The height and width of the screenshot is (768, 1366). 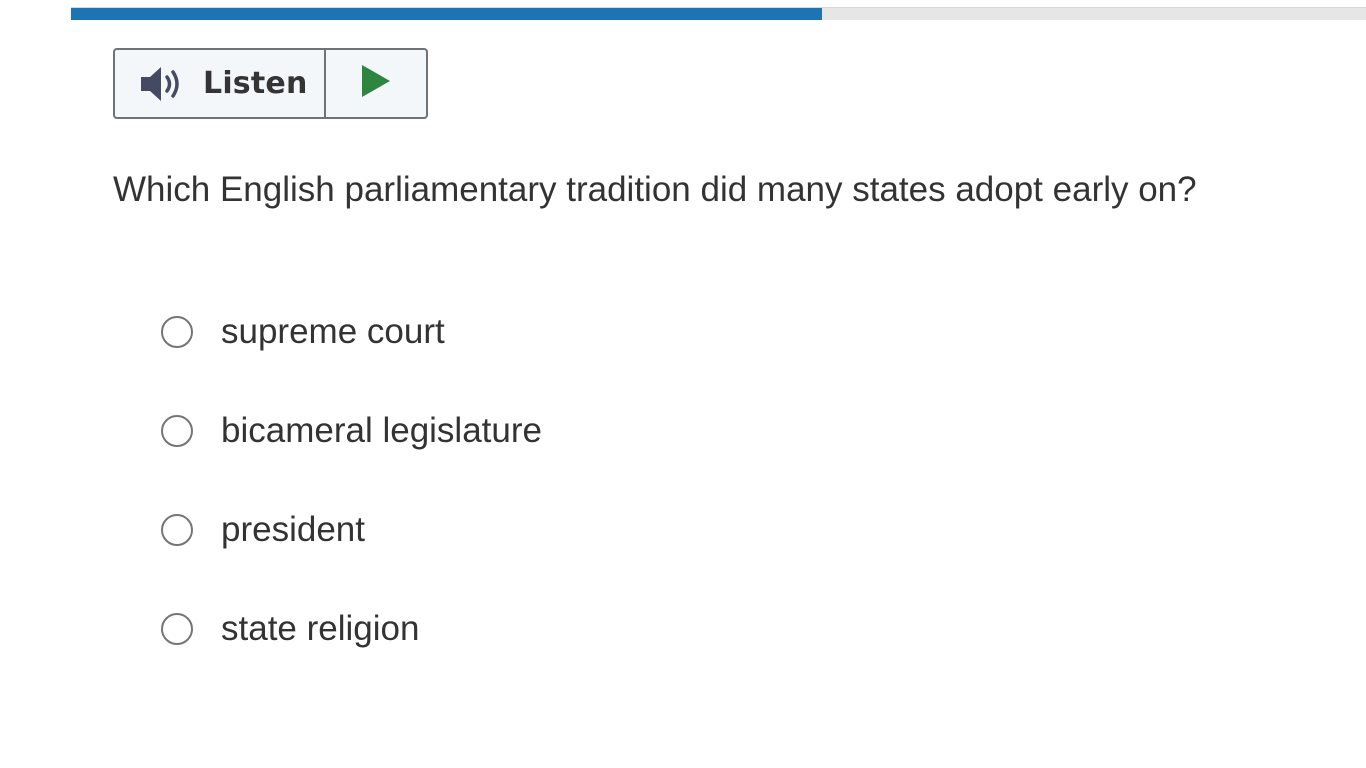 What do you see at coordinates (255, 83) in the screenshot?
I see `listen-label: Listen` at bounding box center [255, 83].